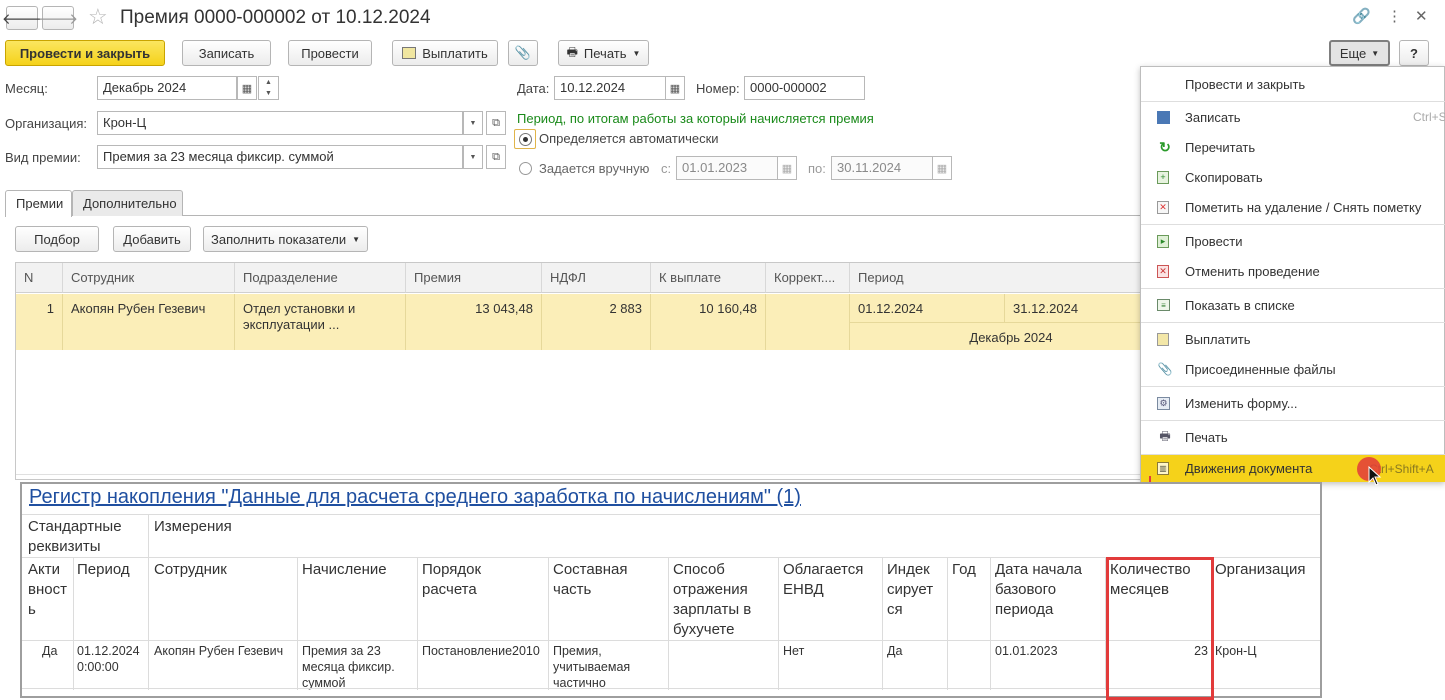  Describe the element at coordinates (38, 203) in the screenshot. I see `tab-bonuses: Премии` at that location.